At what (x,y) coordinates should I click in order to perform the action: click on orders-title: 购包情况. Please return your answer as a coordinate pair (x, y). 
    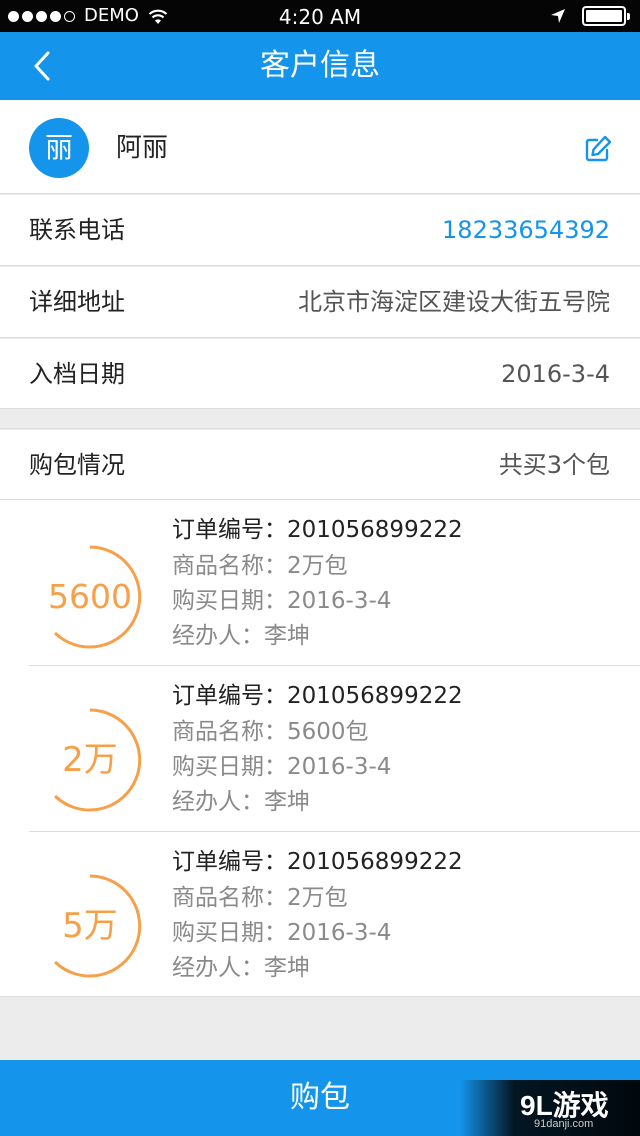
    Looking at the image, I should click on (77, 465).